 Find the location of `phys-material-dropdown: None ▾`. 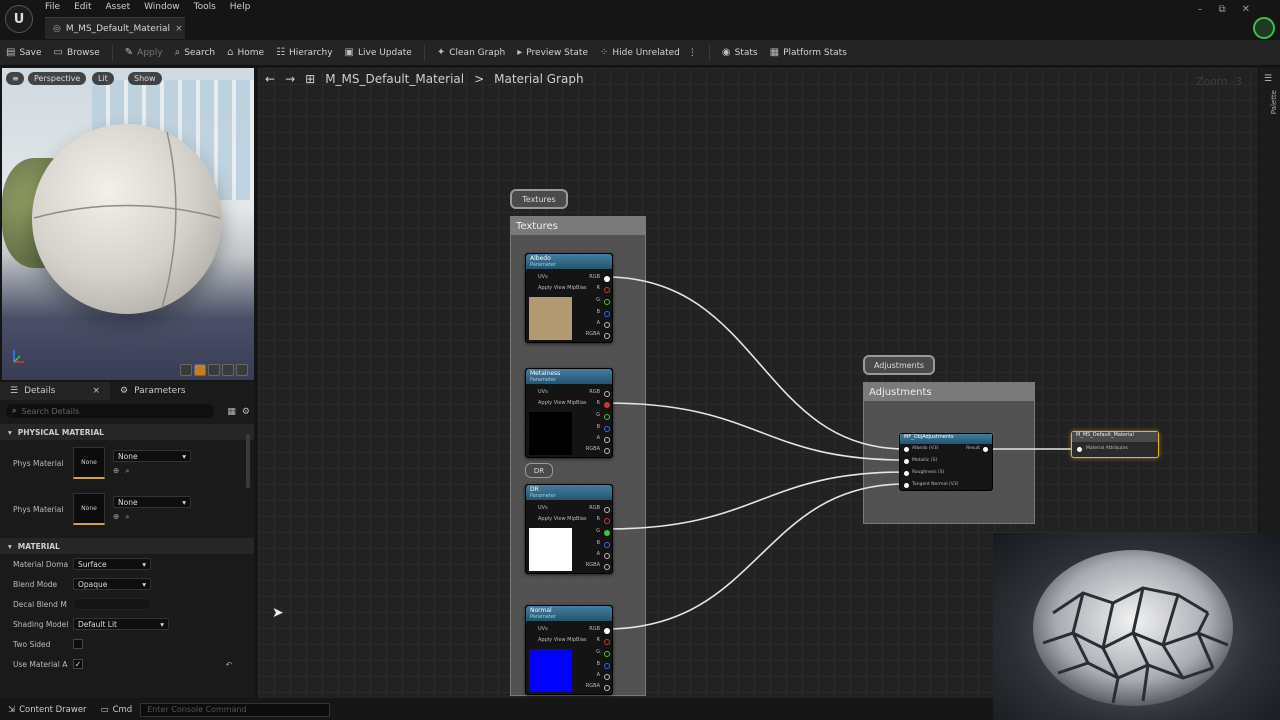

phys-material-dropdown: None ▾ is located at coordinates (152, 456).